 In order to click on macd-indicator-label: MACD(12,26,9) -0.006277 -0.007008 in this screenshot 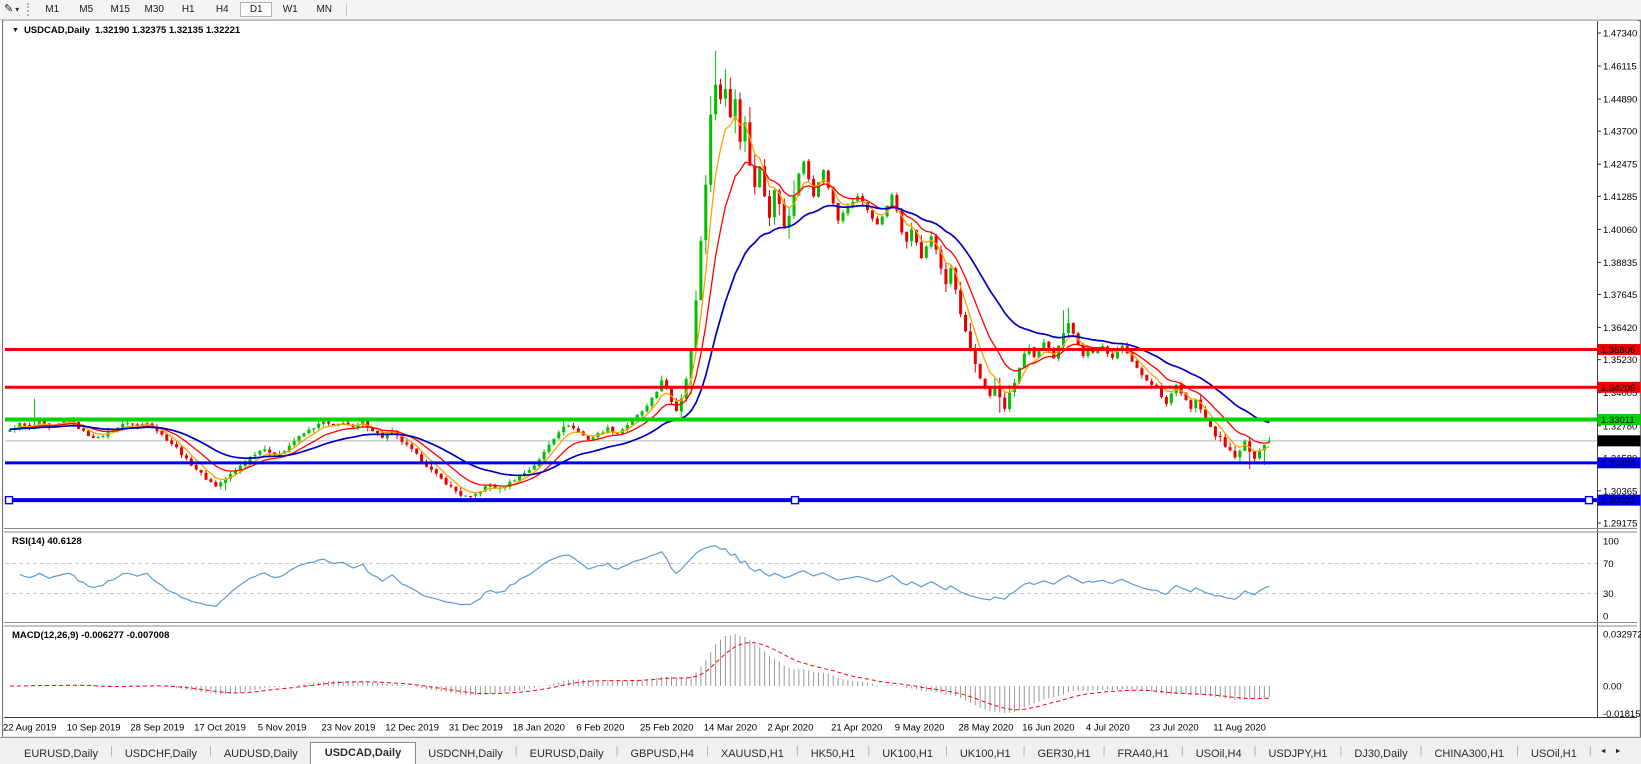, I will do `click(91, 635)`.